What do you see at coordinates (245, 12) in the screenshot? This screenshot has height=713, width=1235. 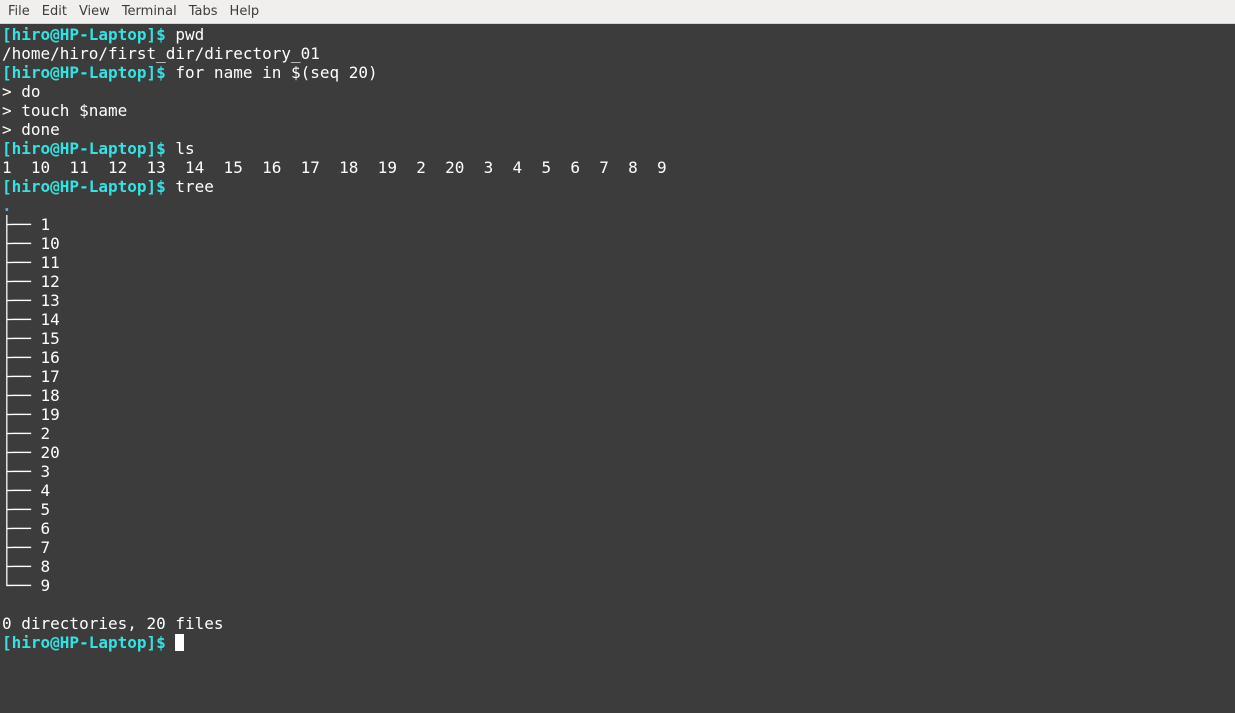 I see `menu-help: Help` at bounding box center [245, 12].